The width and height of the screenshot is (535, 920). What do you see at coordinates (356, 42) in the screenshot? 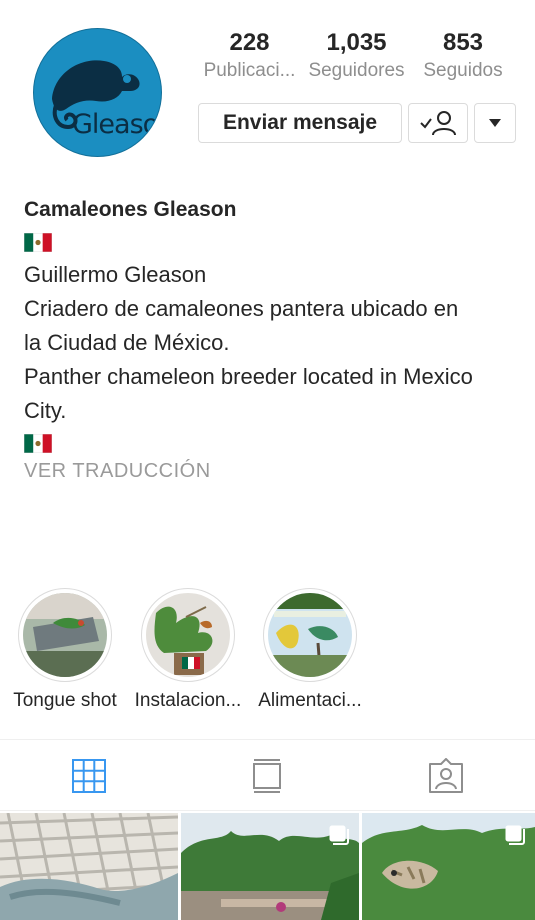
I see `stat-followers-value: 1,035` at bounding box center [356, 42].